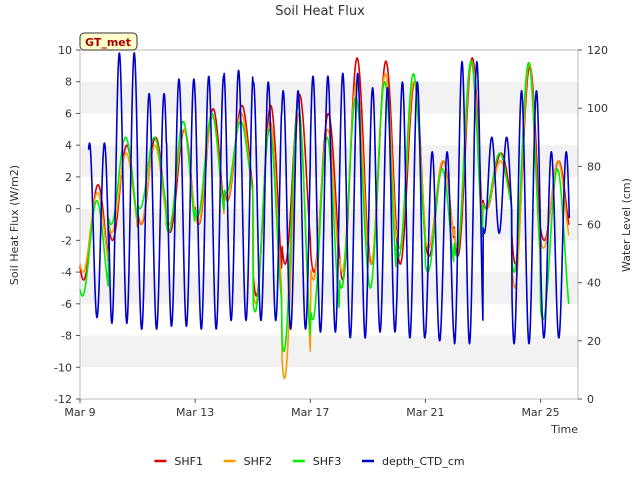  What do you see at coordinates (626, 225) in the screenshot?
I see `y2-axis-label: Water Level (cm)` at bounding box center [626, 225].